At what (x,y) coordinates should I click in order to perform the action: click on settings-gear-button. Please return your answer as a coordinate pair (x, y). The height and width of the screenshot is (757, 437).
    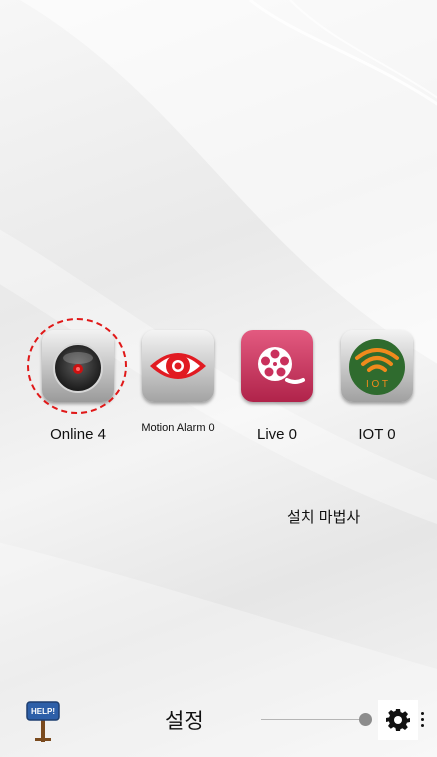
    Looking at the image, I should click on (398, 720).